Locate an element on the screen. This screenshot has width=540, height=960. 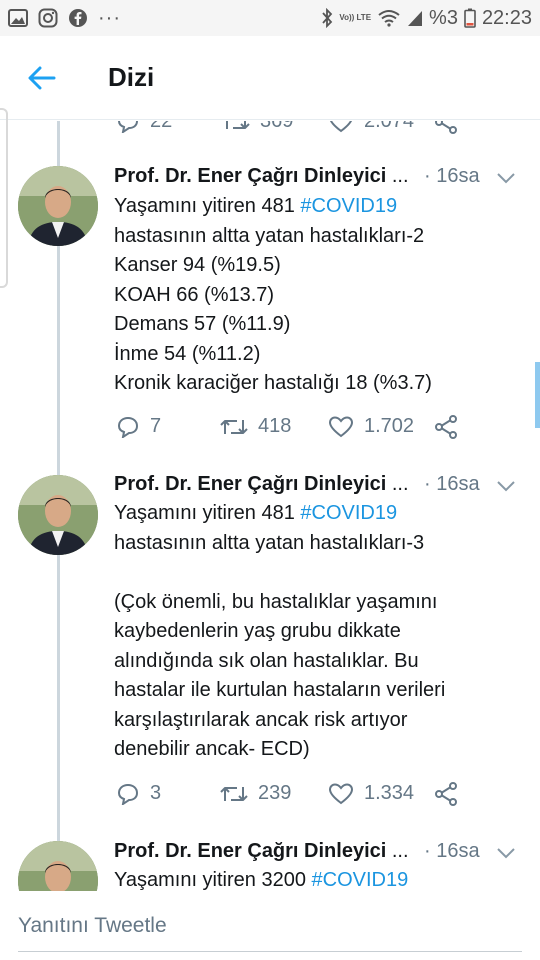
like-action: 1.702 is located at coordinates (371, 426).